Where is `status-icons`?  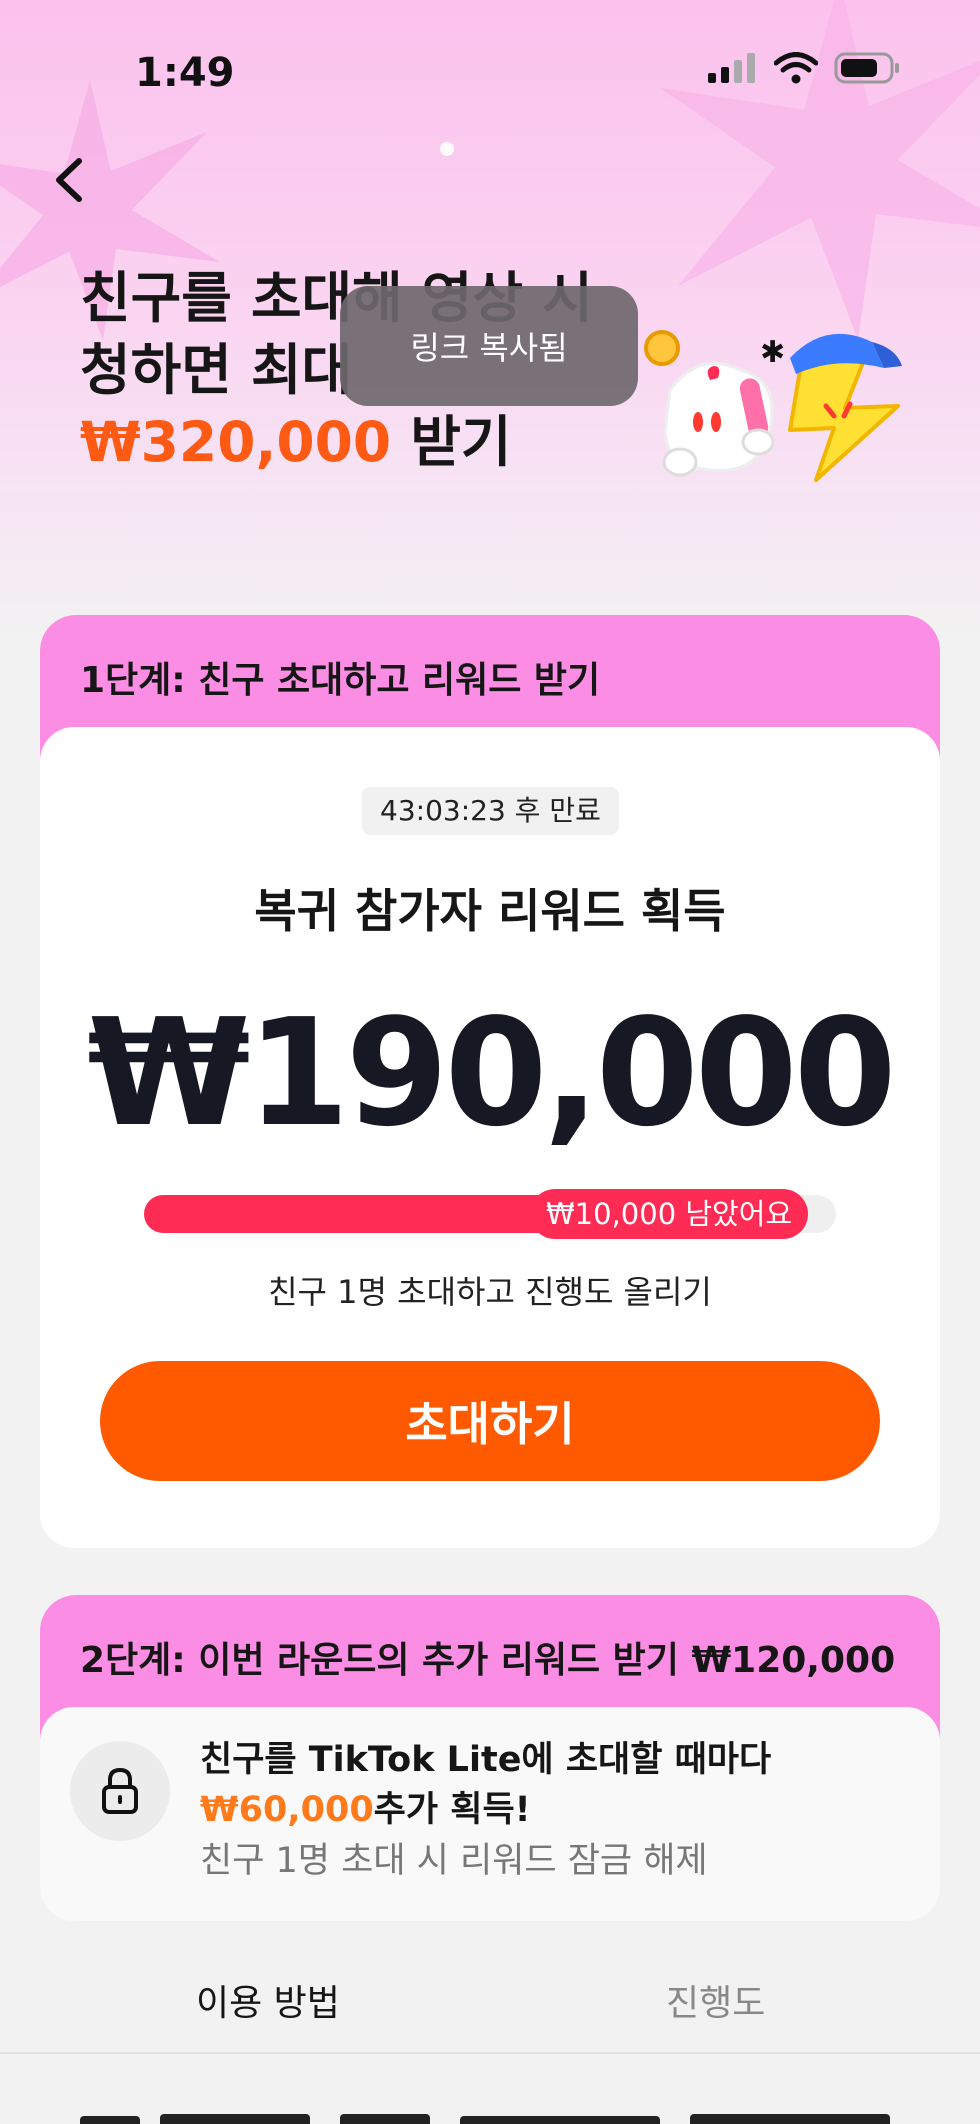
status-icons is located at coordinates (804, 68).